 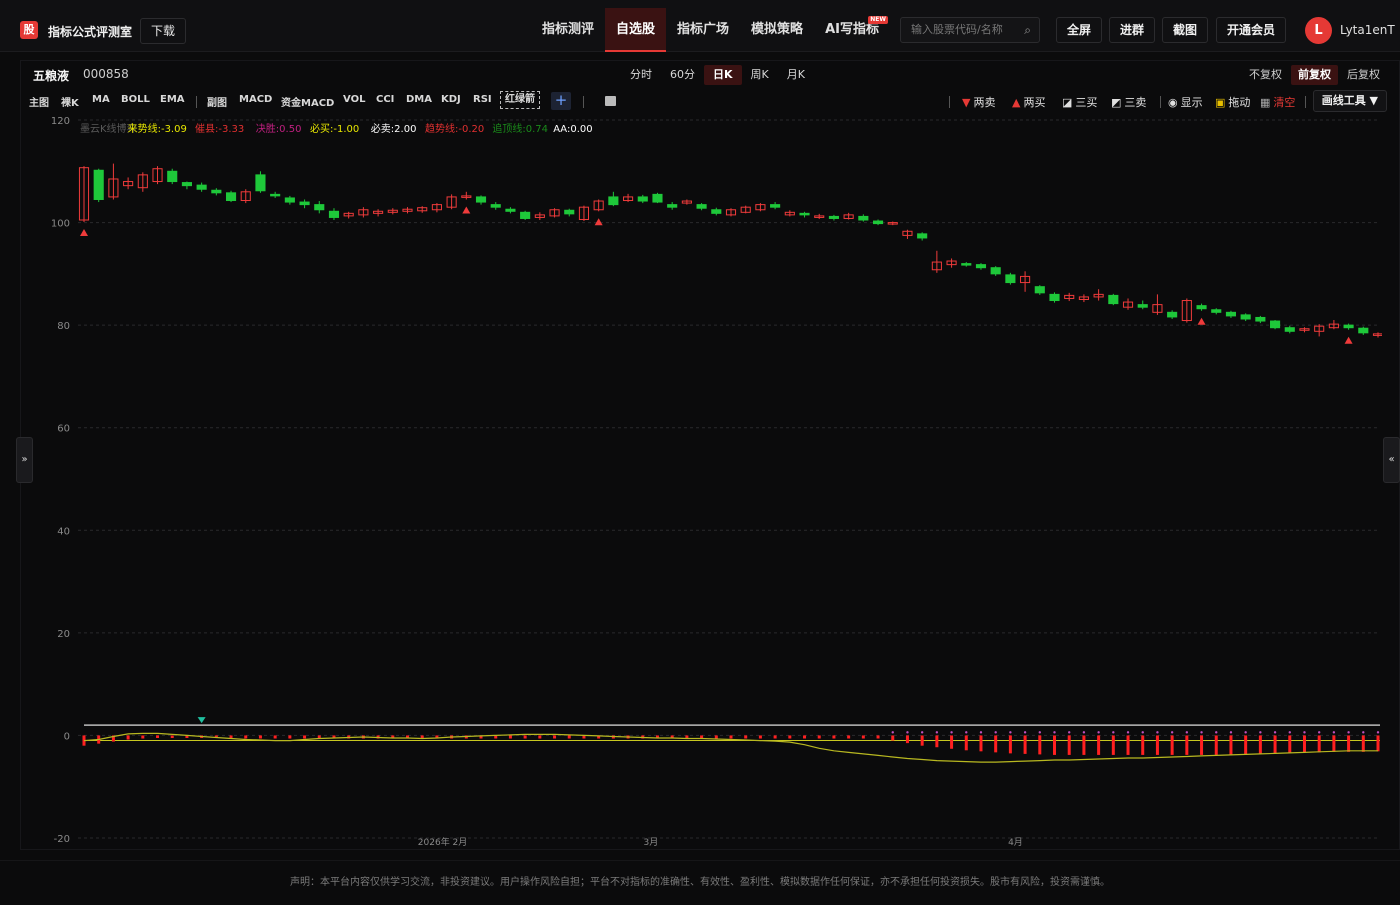 I want to click on indicator-cci: CCI, so click(x=385, y=99).